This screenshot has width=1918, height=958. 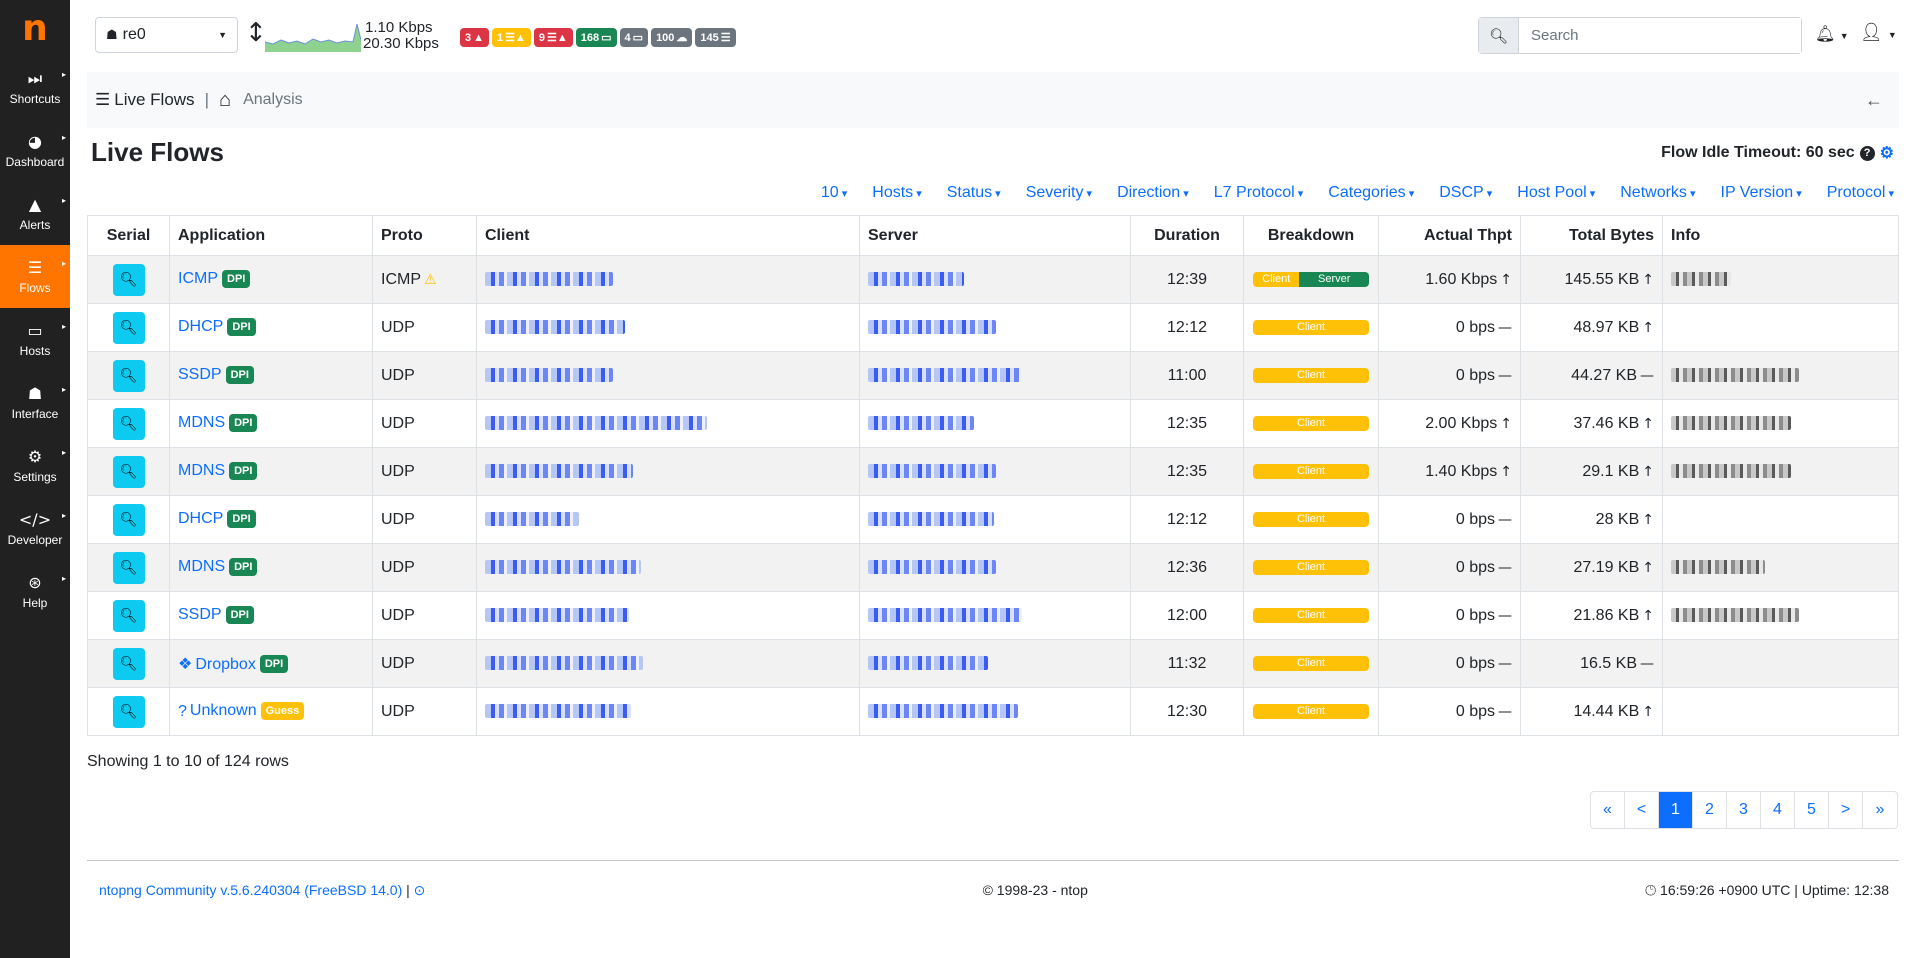 I want to click on interface-select: ☗ re0 ▼, so click(x=166, y=35).